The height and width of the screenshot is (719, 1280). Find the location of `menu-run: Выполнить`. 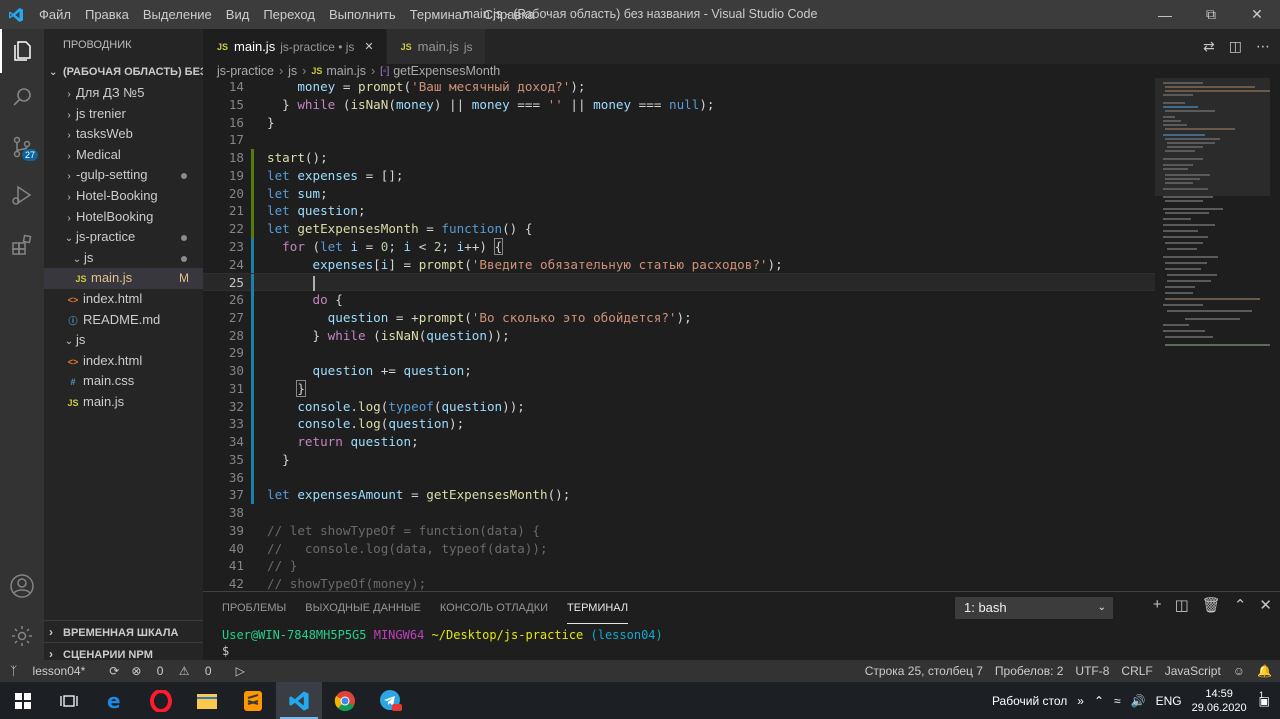

menu-run: Выполнить is located at coordinates (362, 14).